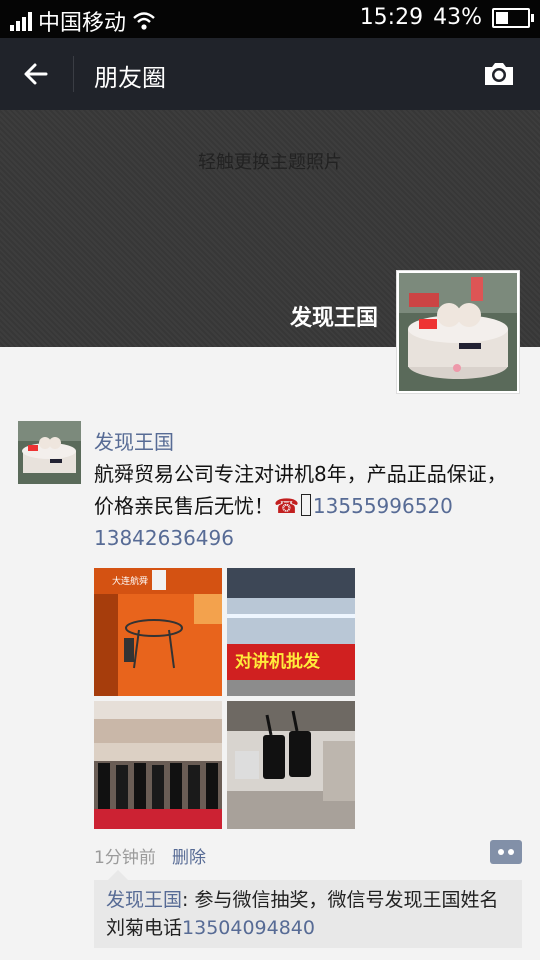 The image size is (540, 960). What do you see at coordinates (308, 909) in the screenshot?
I see `comment-box: 发现王国: 参与微信抽奖，微信号发现王国姓名刘菊电话13504094840` at bounding box center [308, 909].